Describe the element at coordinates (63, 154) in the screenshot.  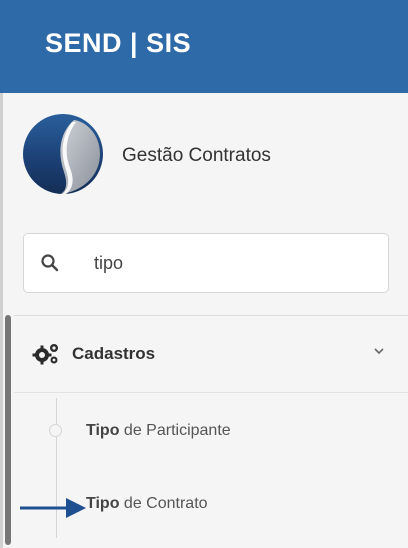
I see `company-logo-icon` at that location.